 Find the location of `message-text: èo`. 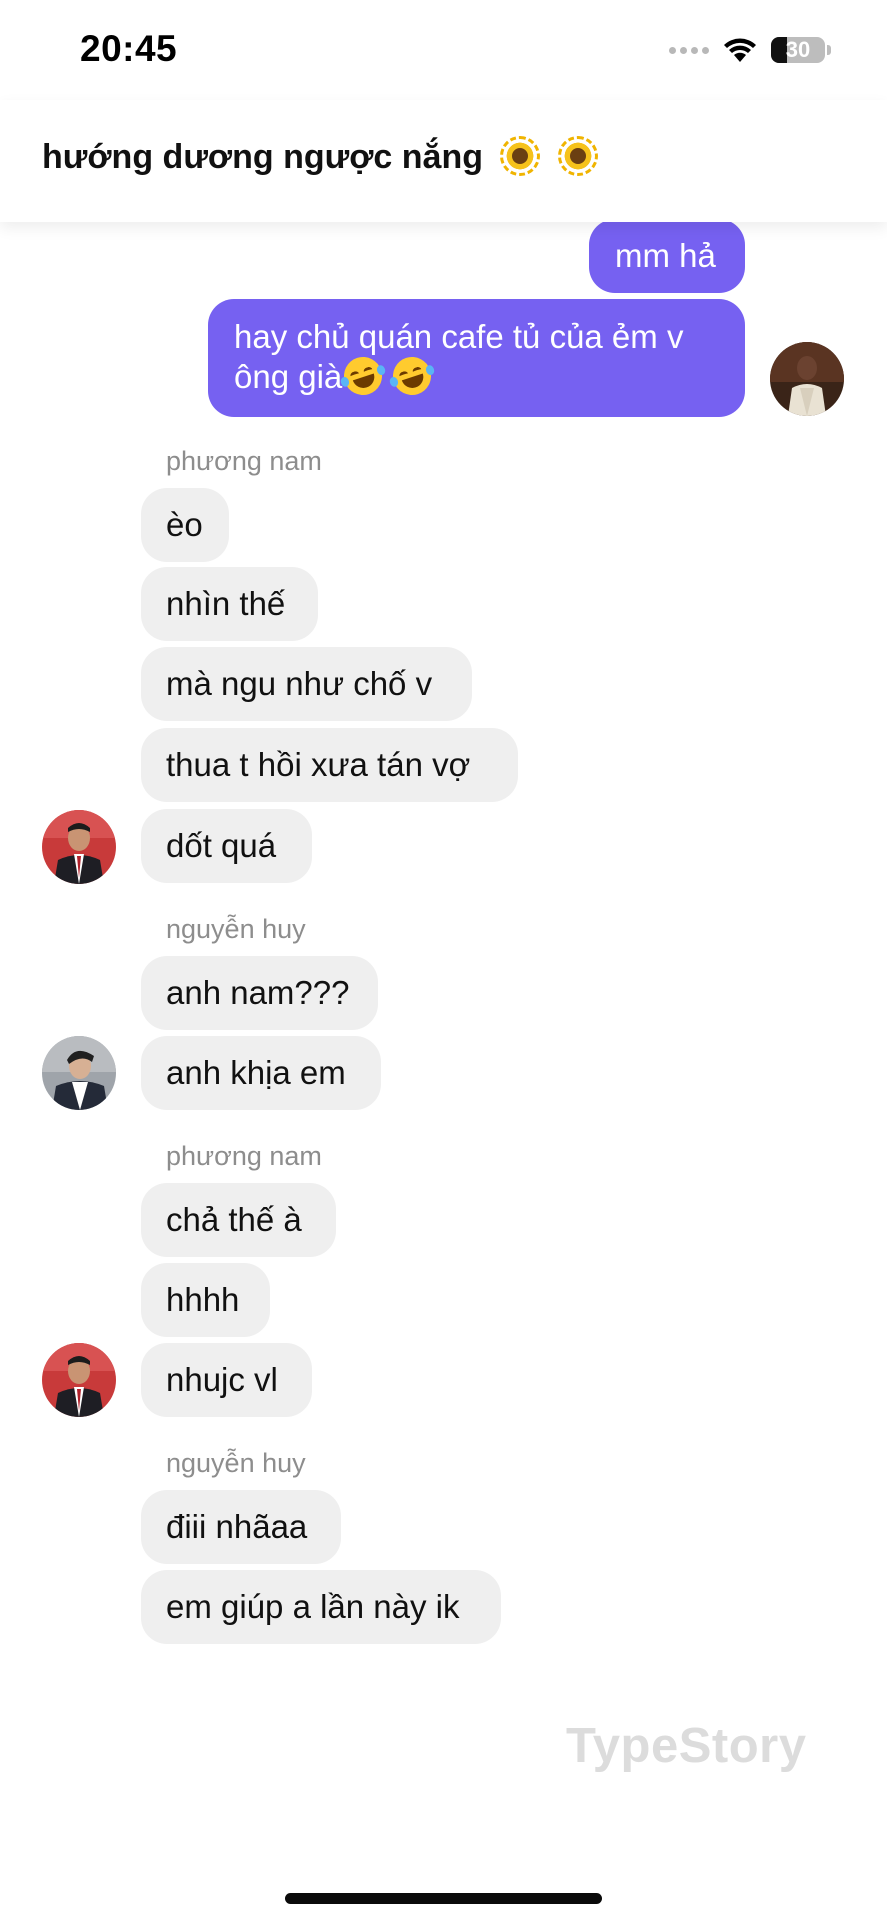

message-text: èo is located at coordinates (184, 524).